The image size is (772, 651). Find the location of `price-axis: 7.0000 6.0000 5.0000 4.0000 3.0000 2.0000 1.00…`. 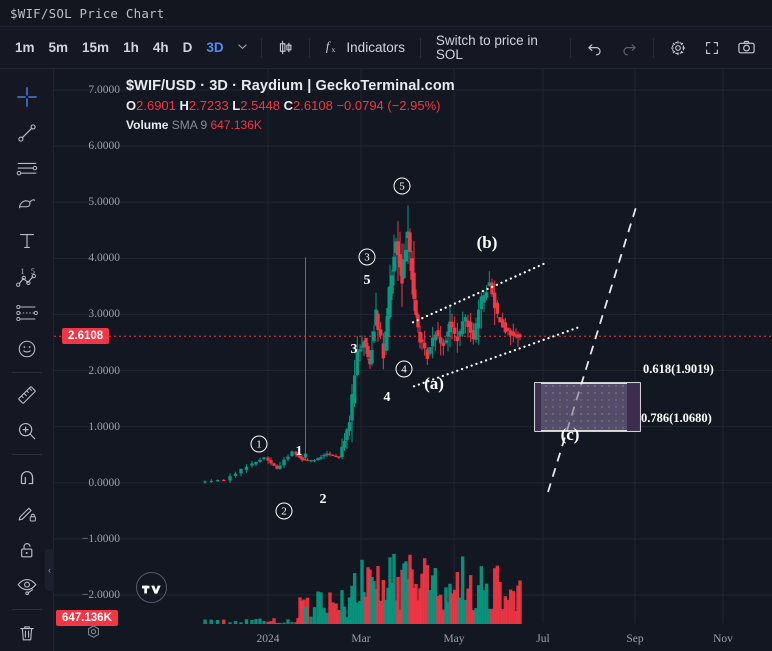

price-axis: 7.0000 6.0000 5.0000 4.0000 3.0000 2.0000 1.00… is located at coordinates (87, 360).